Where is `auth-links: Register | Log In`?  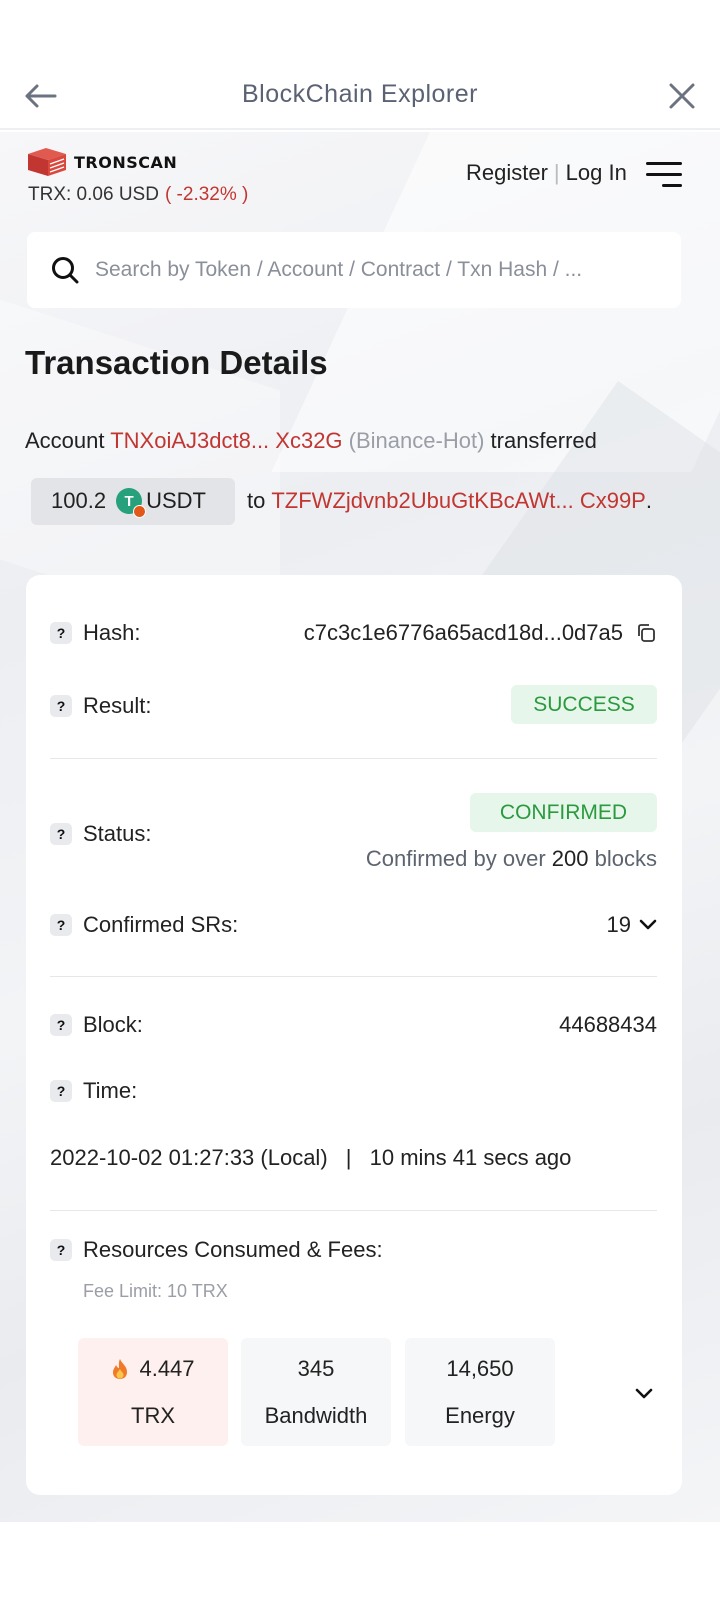 auth-links: Register | Log In is located at coordinates (546, 173).